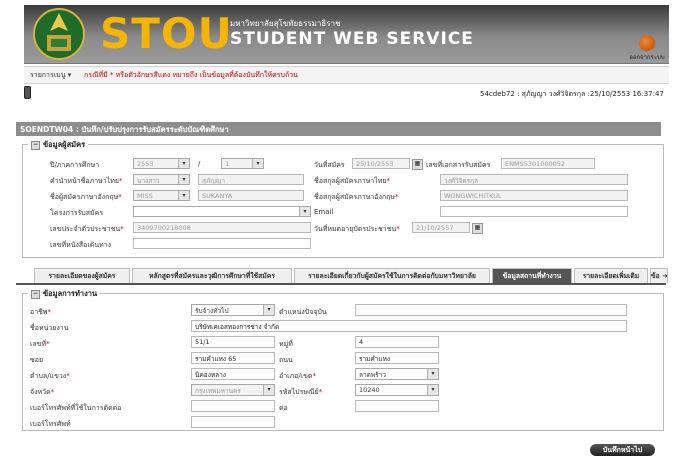  What do you see at coordinates (161, 179) in the screenshot?
I see `title-th-select: นางสาว ▾` at bounding box center [161, 179].